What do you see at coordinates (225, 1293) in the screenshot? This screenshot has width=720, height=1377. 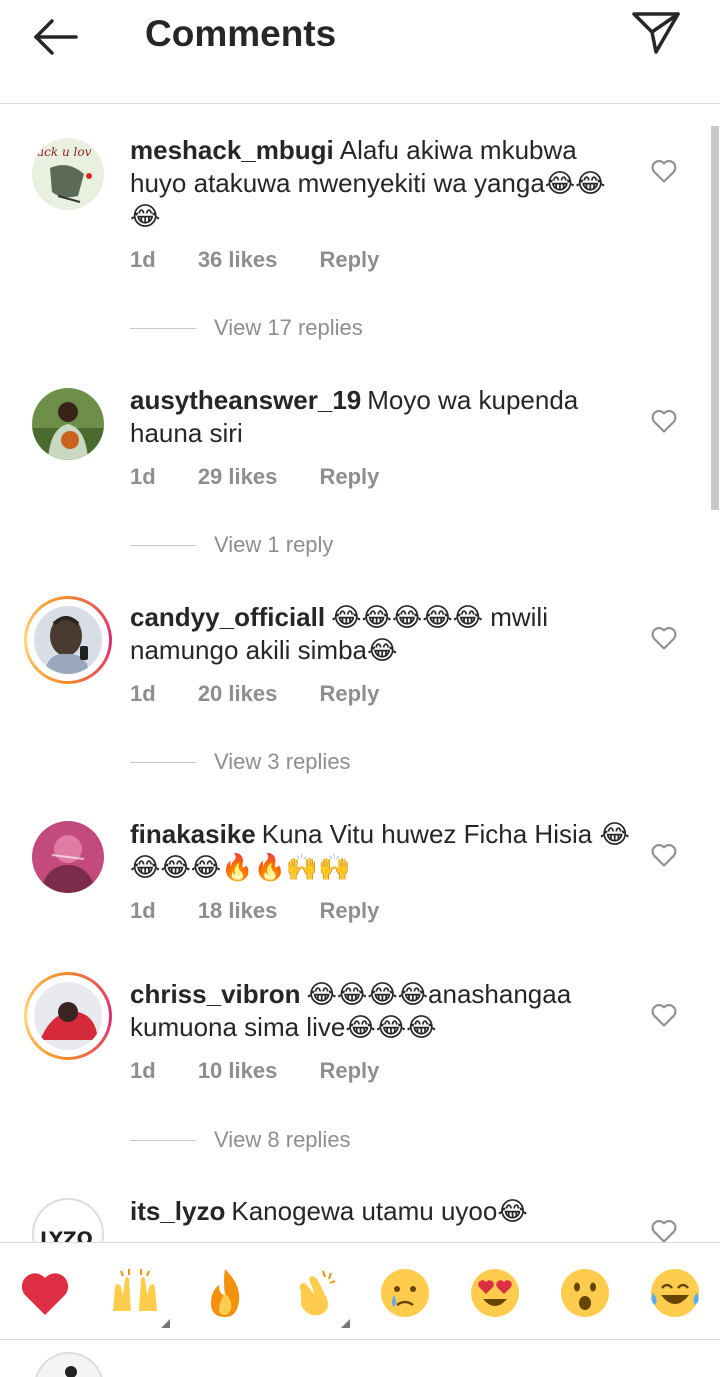 I see `fire-emoji-button` at bounding box center [225, 1293].